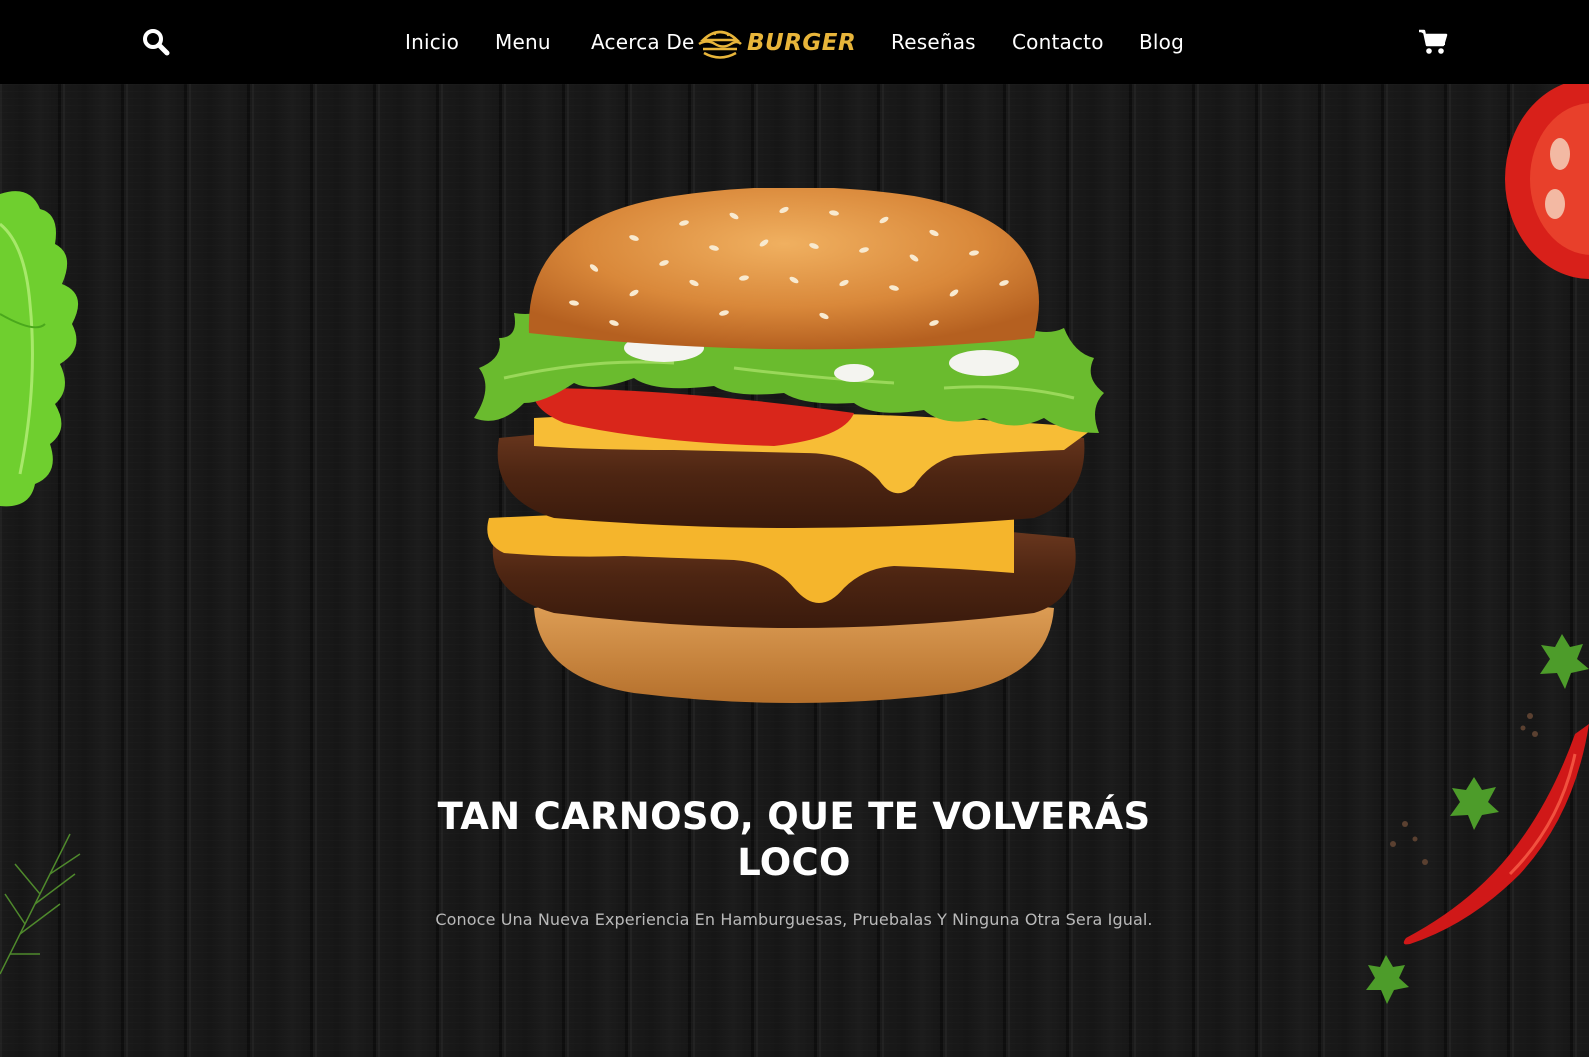 This screenshot has height=1057, width=1589. What do you see at coordinates (1496, 834) in the screenshot?
I see `chili-pepper-image` at bounding box center [1496, 834].